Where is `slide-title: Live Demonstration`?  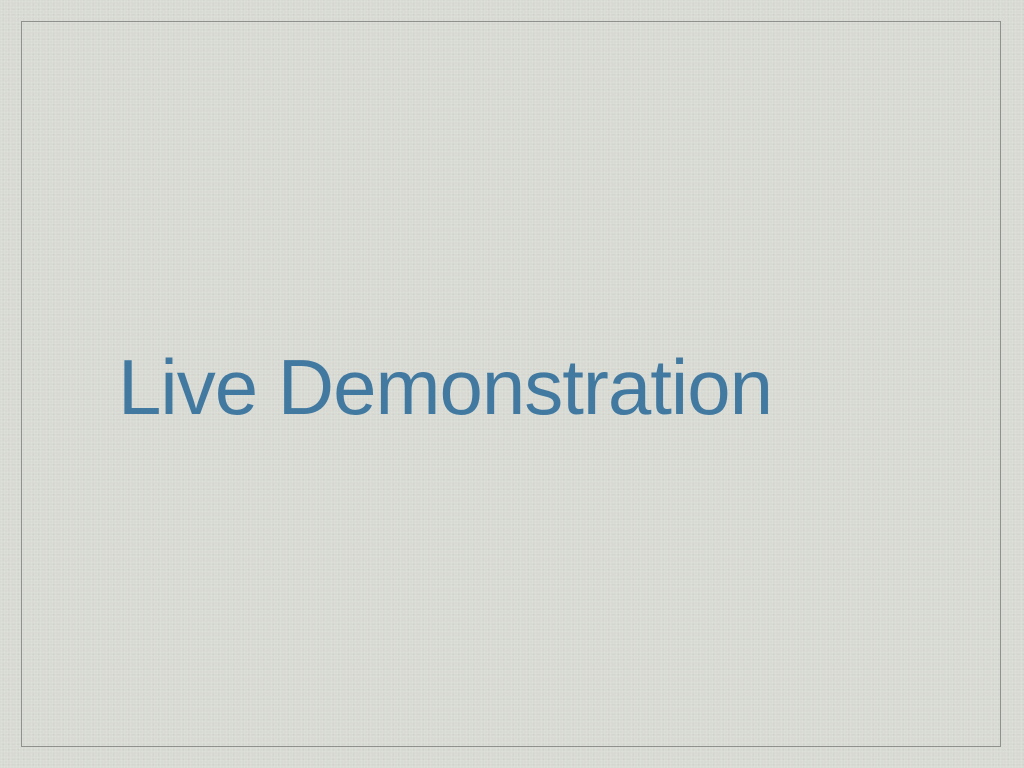
slide-title: Live Demonstration is located at coordinates (445, 387).